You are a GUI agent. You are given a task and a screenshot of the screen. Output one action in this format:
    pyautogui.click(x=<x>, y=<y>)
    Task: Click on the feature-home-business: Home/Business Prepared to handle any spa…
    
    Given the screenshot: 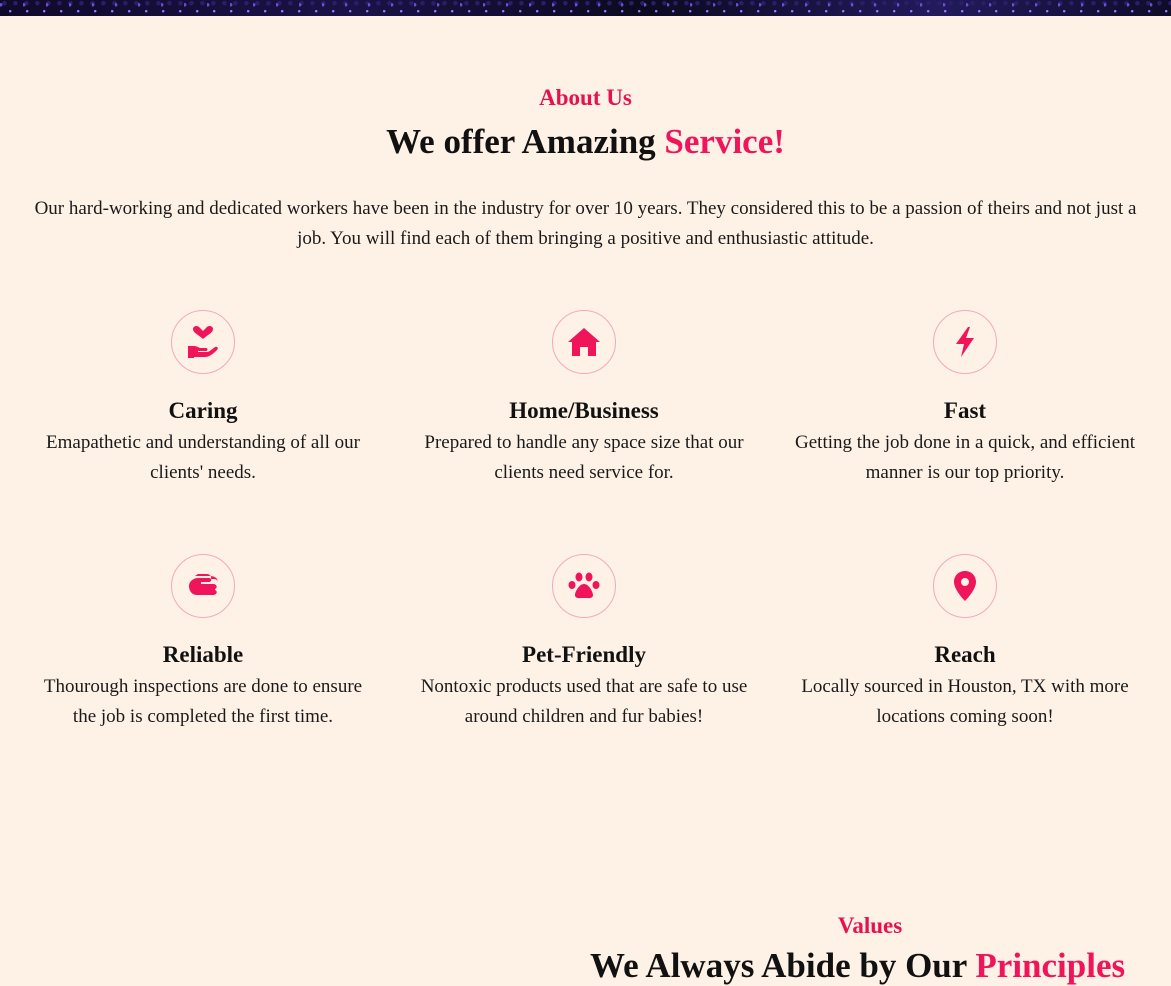 What is the action you would take?
    pyautogui.click(x=584, y=399)
    